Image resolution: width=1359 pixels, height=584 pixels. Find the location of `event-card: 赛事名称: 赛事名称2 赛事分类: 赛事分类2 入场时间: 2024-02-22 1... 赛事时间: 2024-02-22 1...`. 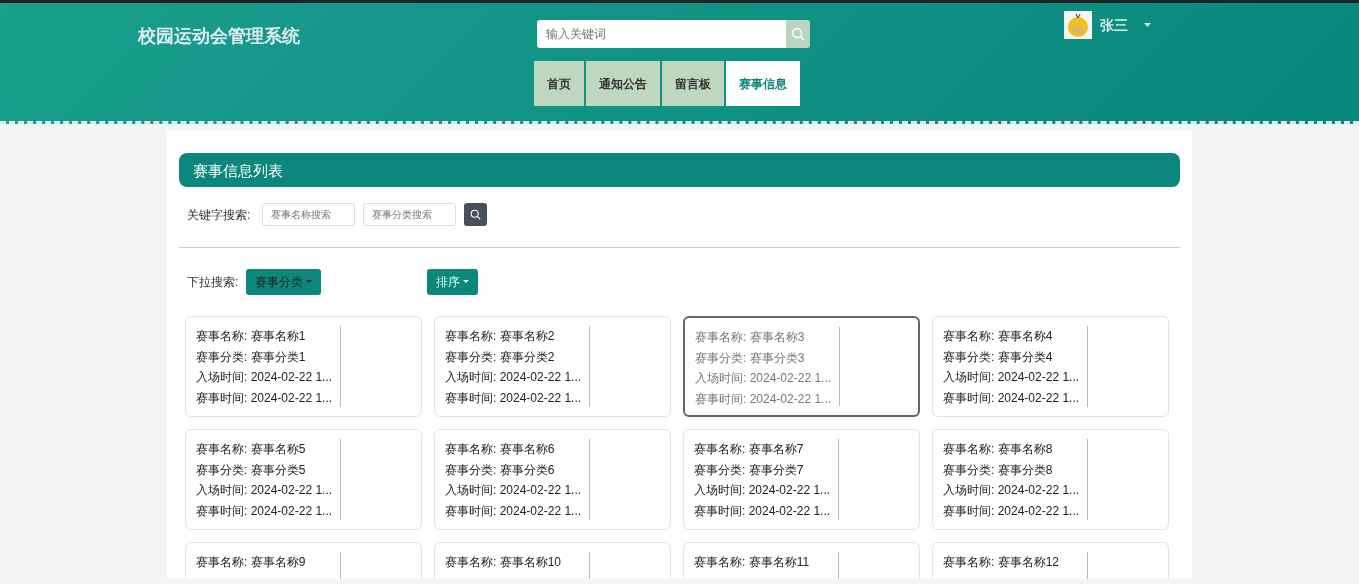

event-card: 赛事名称: 赛事名称2 赛事分类: 赛事分类2 入场时间: 2024-02-22 1... 赛事时间: 2024-02-22 1... is located at coordinates (552, 366).